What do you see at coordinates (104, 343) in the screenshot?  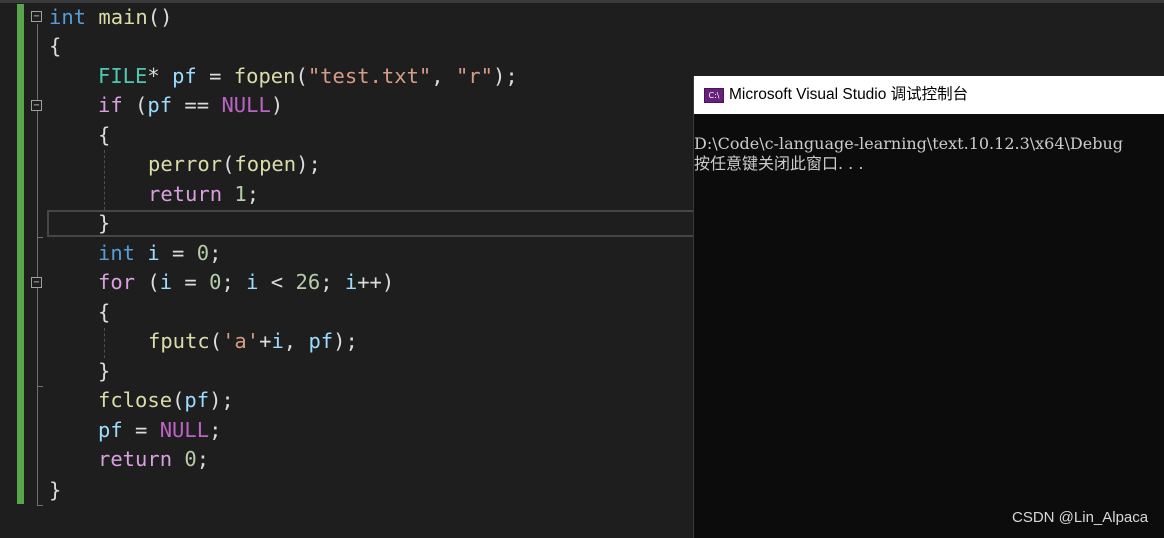 I see `indent-guide-for` at bounding box center [104, 343].